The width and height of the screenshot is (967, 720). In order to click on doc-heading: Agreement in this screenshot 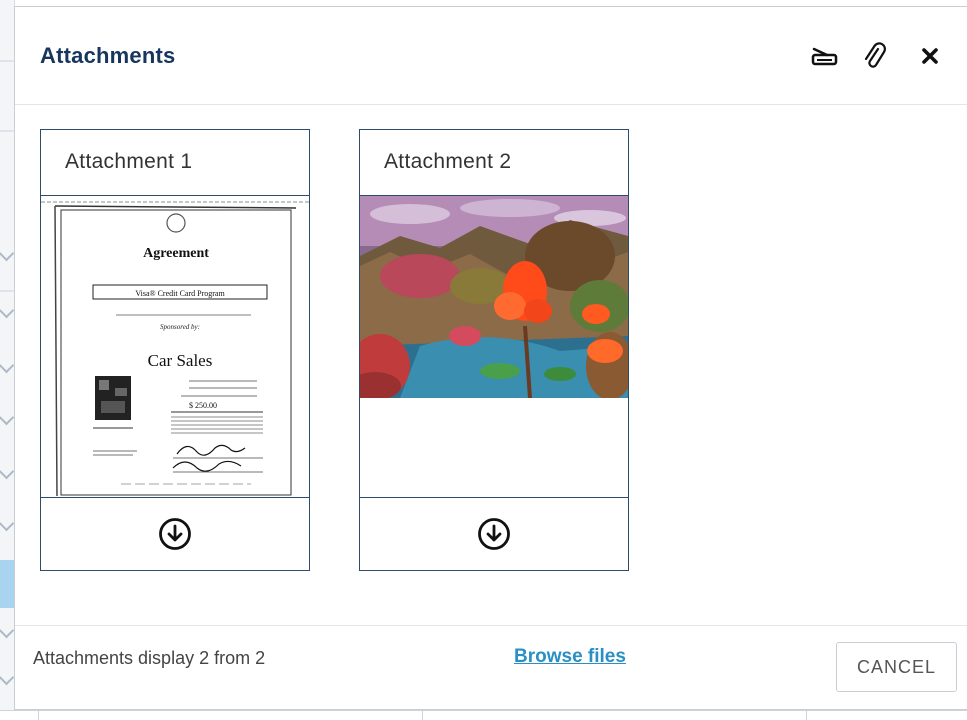, I will do `click(176, 253)`.